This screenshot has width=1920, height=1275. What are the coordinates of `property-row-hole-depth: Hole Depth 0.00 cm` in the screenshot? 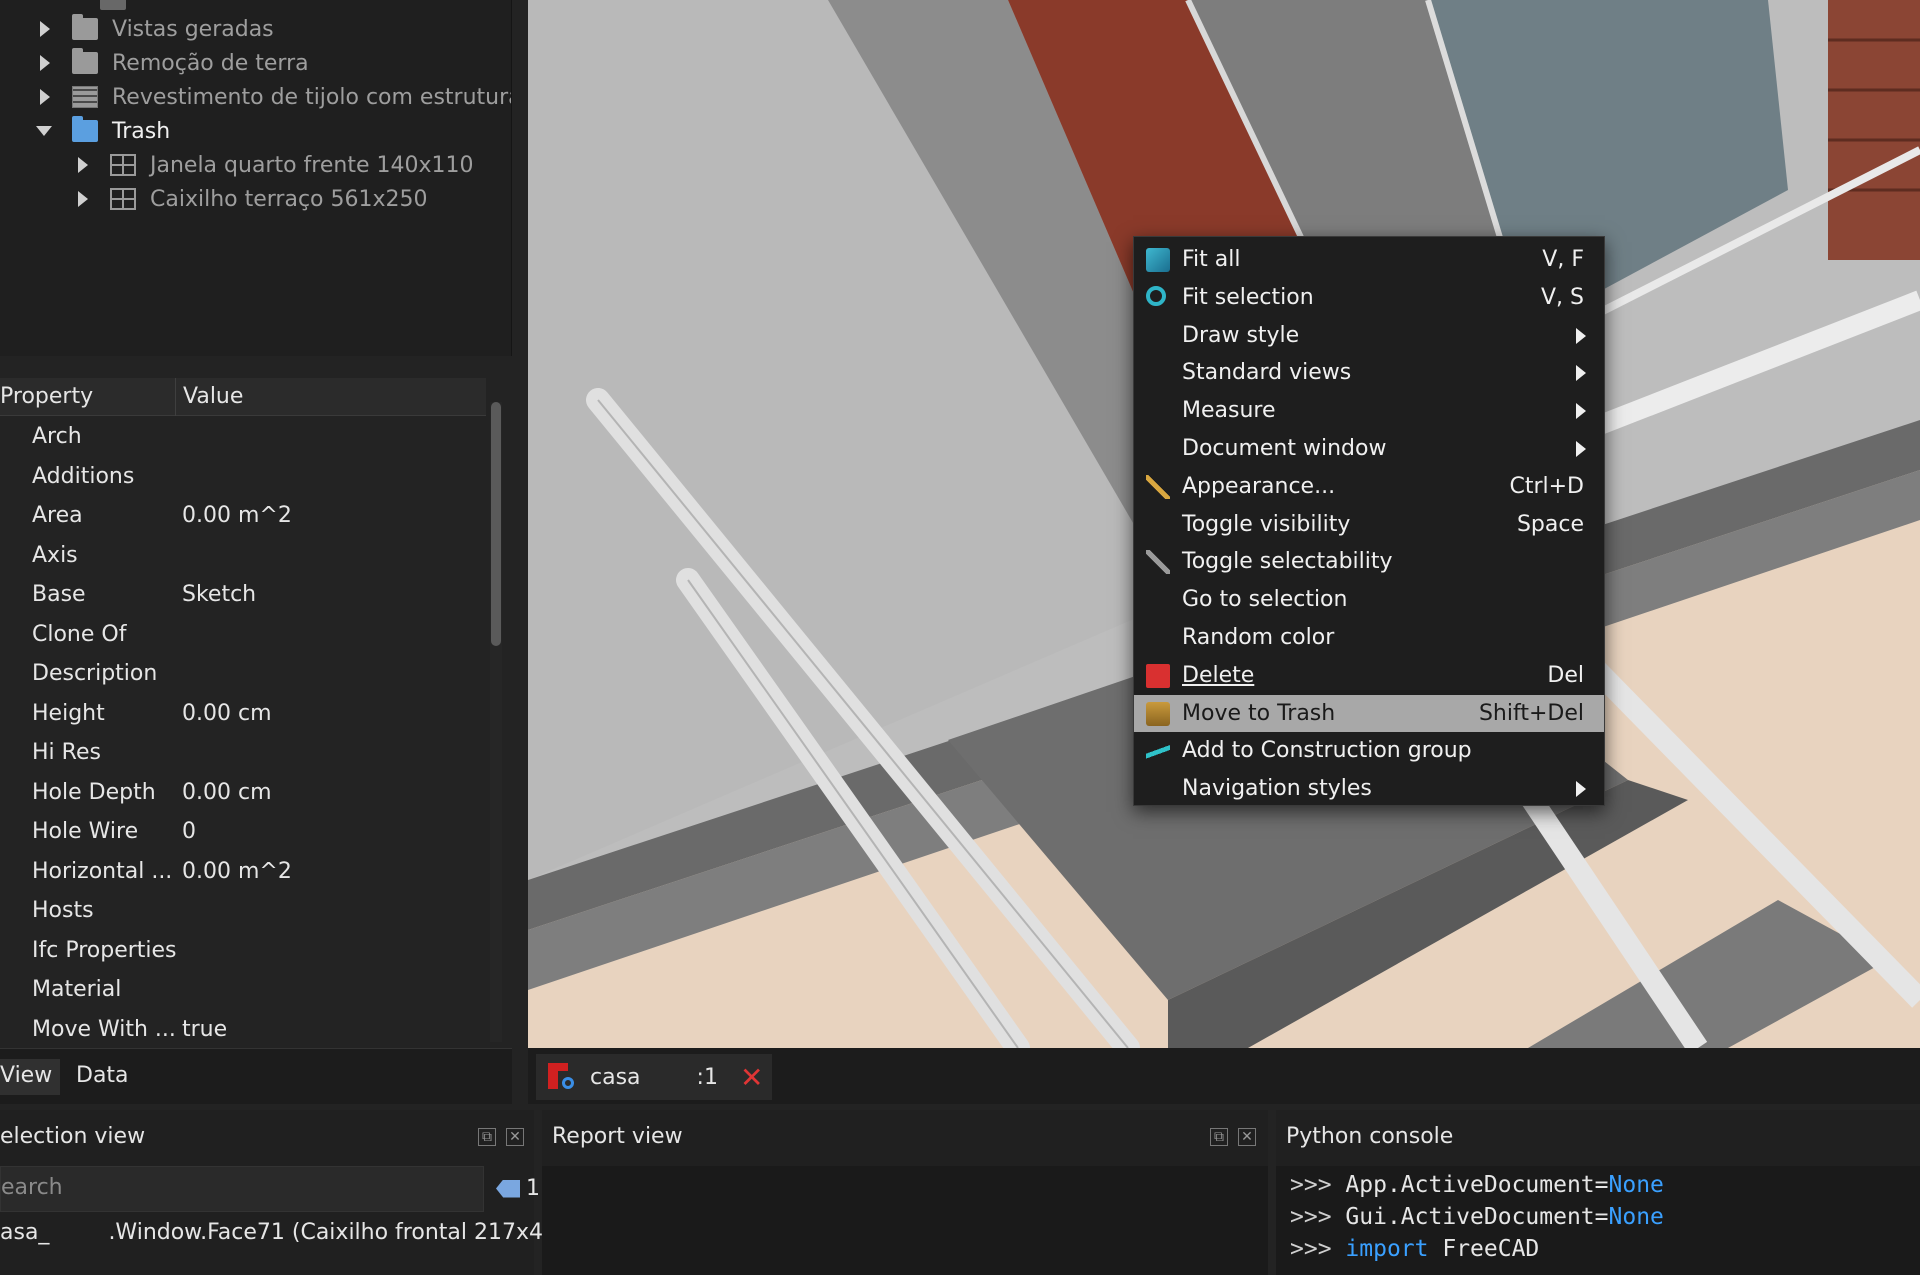 It's located at (243, 793).